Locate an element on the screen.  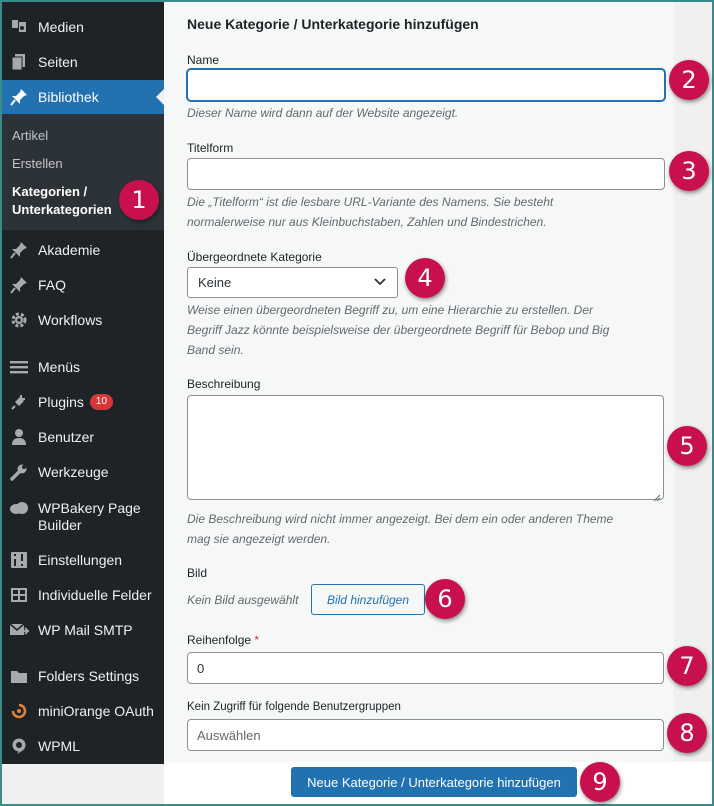
image-status: Kein Bild ausgewählt is located at coordinates (243, 600).